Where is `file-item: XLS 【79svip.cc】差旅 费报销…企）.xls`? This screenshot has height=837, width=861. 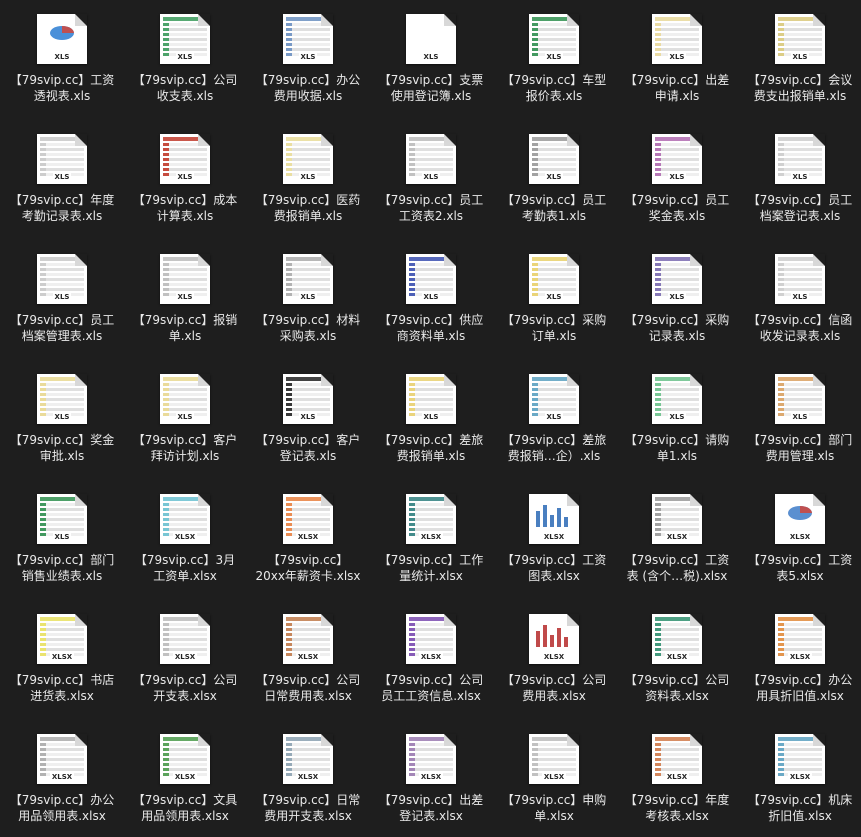 file-item: XLS 【79svip.cc】差旅 费报销…企）.xls is located at coordinates (554, 418).